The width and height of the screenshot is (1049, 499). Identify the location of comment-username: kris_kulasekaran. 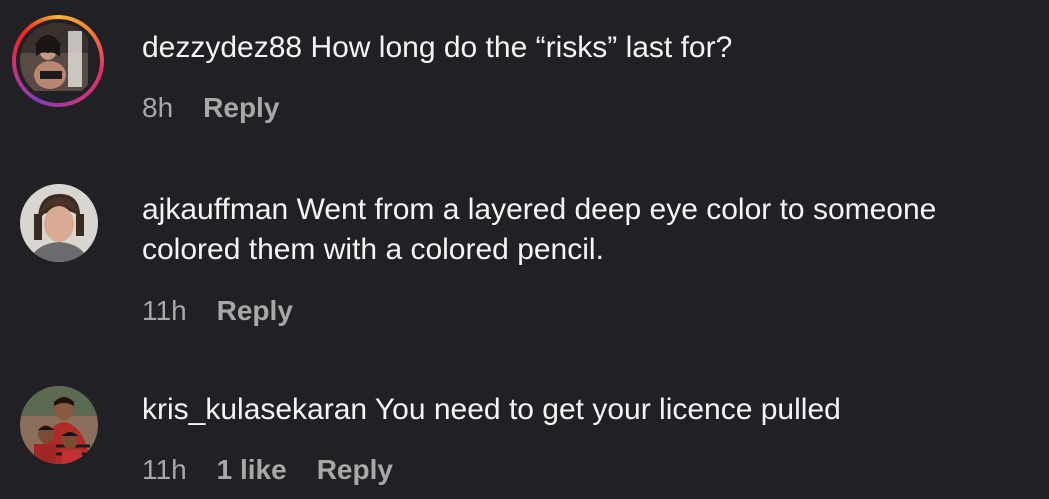
(254, 409).